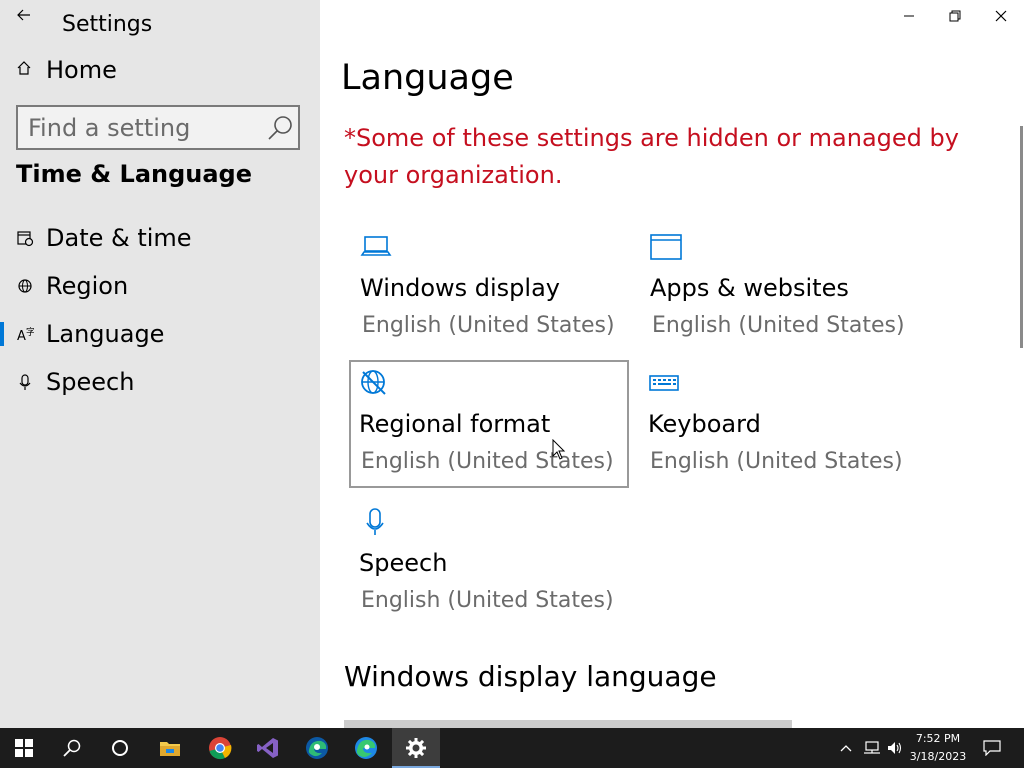 The image size is (1024, 768). What do you see at coordinates (87, 286) in the screenshot?
I see `sidebar-item-label: Region` at bounding box center [87, 286].